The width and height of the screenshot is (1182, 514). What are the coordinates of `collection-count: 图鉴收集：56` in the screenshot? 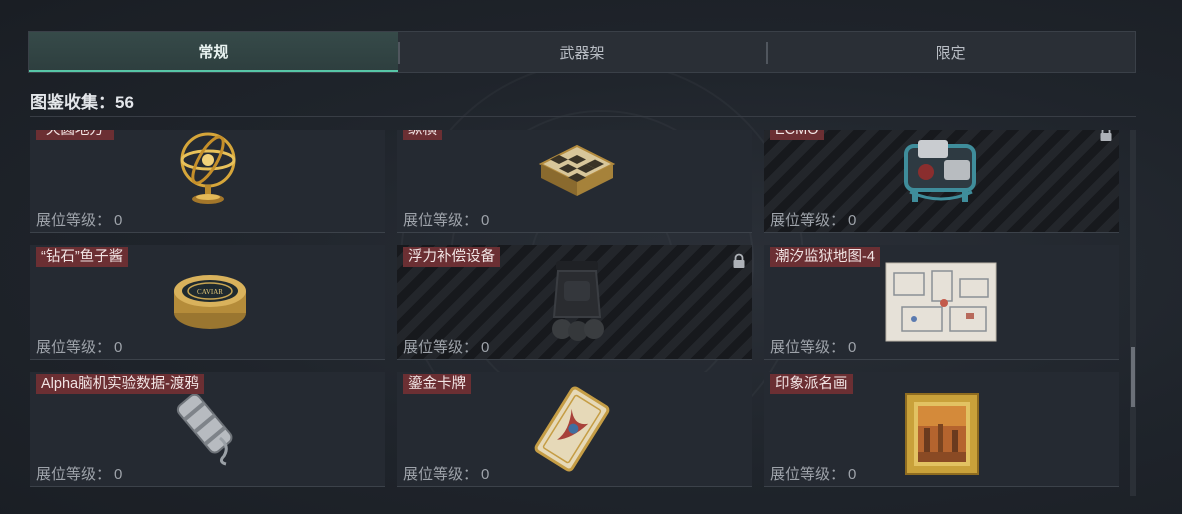 It's located at (82, 100).